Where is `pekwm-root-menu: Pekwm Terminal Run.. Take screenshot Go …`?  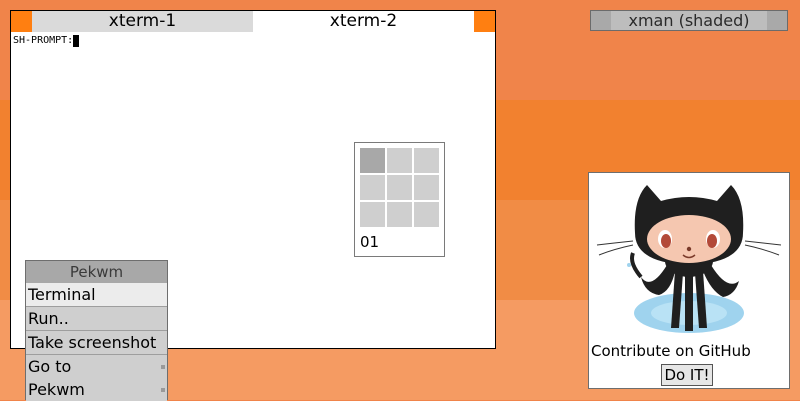
pekwm-root-menu: Pekwm Terminal Run.. Take screenshot Go … is located at coordinates (96, 330).